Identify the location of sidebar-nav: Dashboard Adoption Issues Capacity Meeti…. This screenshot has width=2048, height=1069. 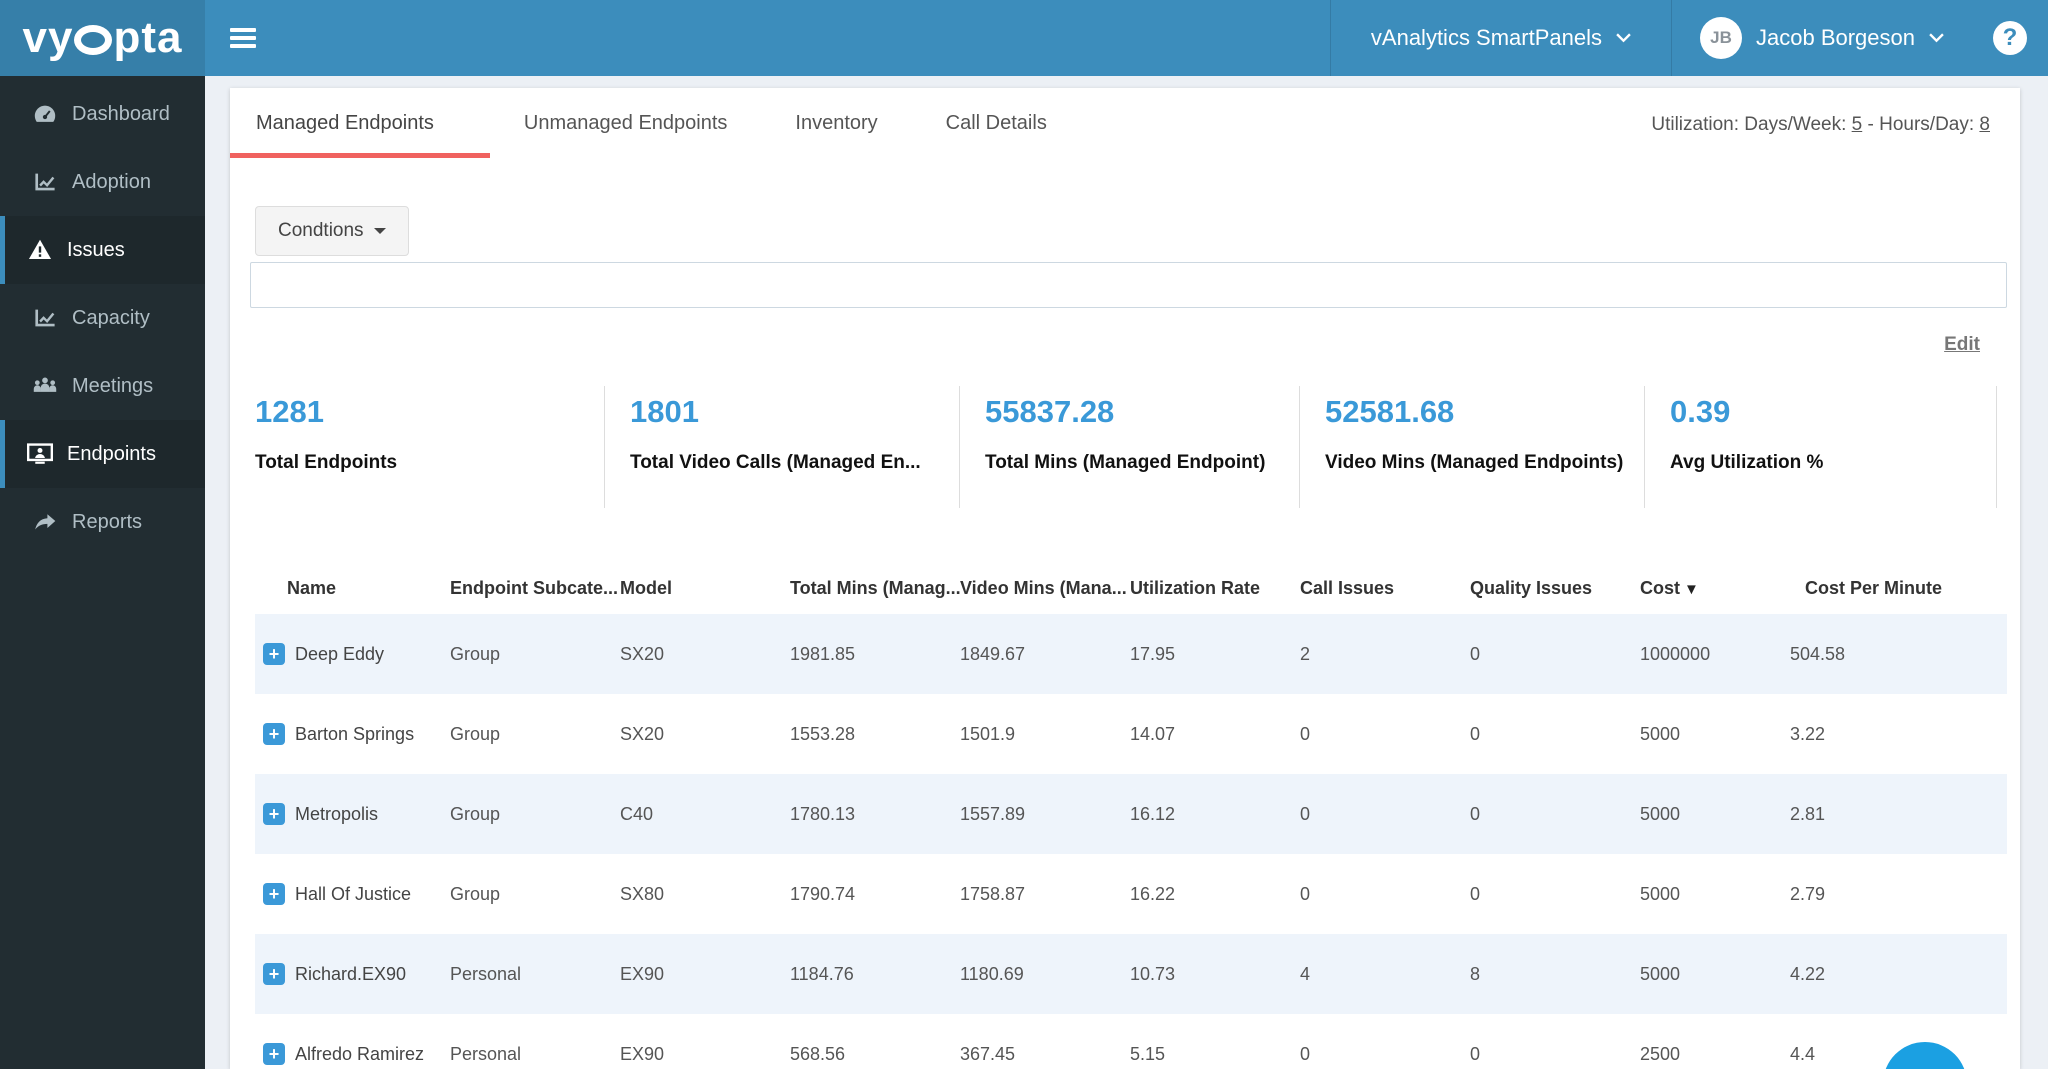
(102, 572).